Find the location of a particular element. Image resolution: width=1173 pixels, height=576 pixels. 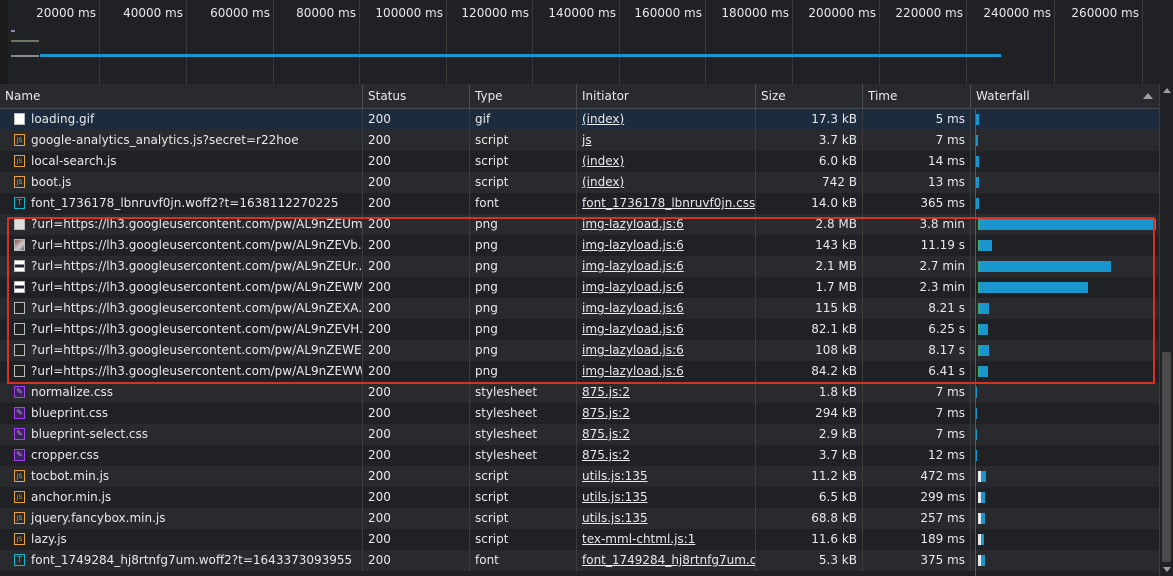

initiator-link: js is located at coordinates (666, 140).